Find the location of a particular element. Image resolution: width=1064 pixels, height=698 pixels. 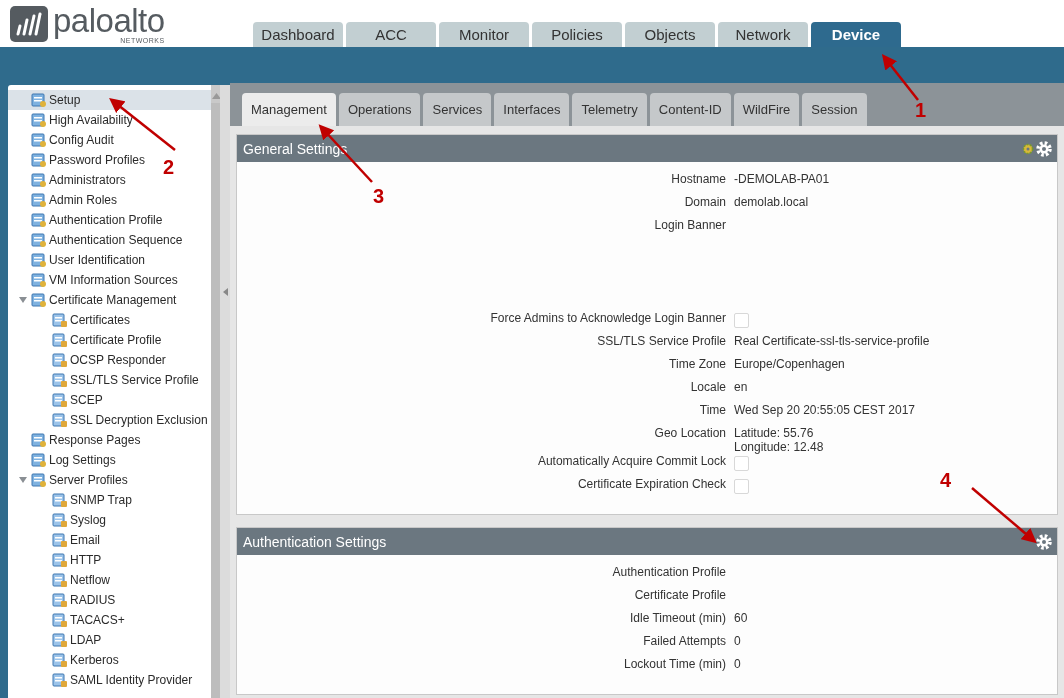

sidebar-item: Config Audit is located at coordinates (62, 140).